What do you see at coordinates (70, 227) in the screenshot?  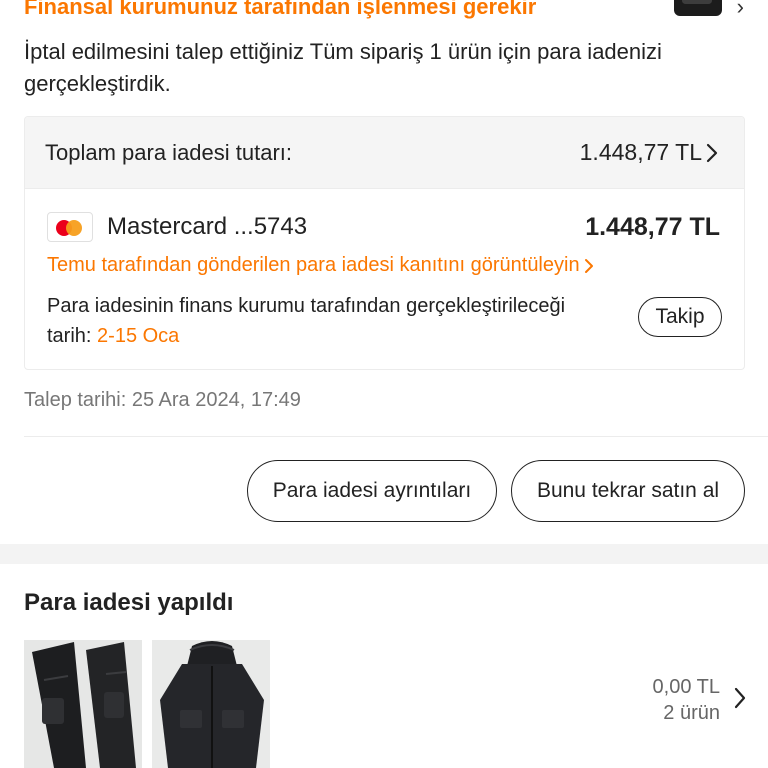 I see `mastercard-logo-icon` at bounding box center [70, 227].